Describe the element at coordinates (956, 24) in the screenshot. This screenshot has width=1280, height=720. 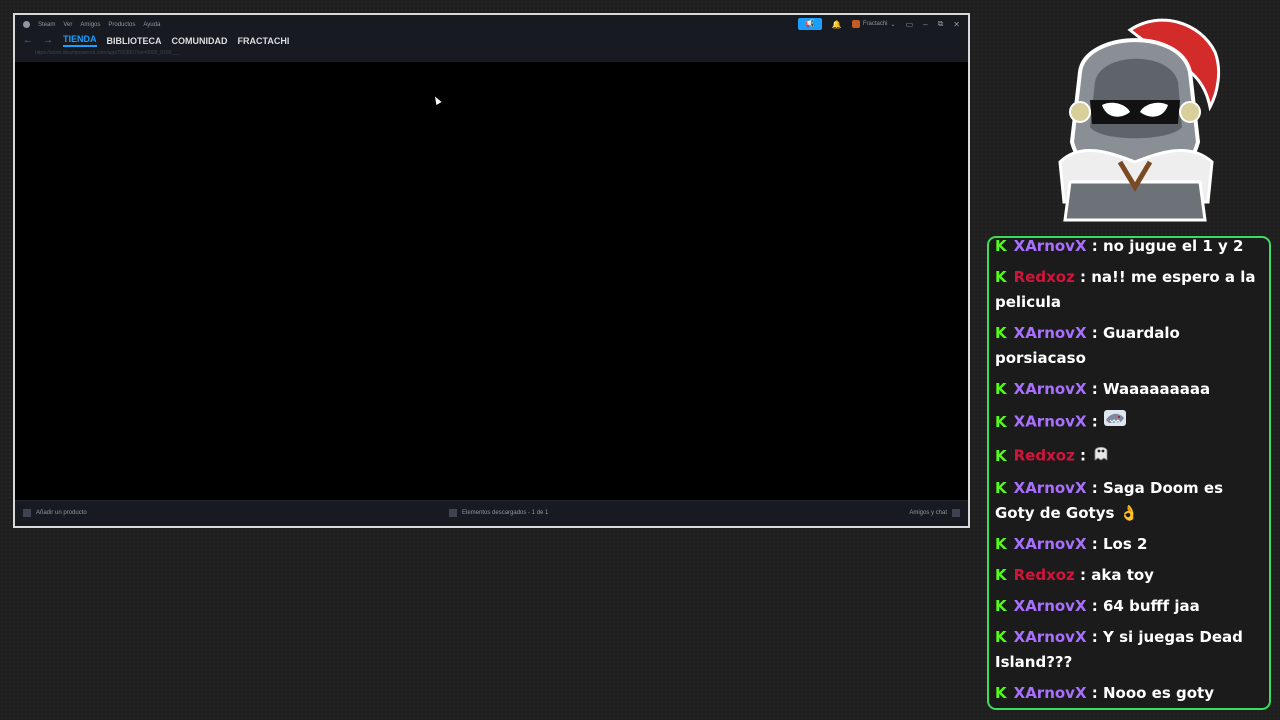
I see `close-icon: ✕` at that location.